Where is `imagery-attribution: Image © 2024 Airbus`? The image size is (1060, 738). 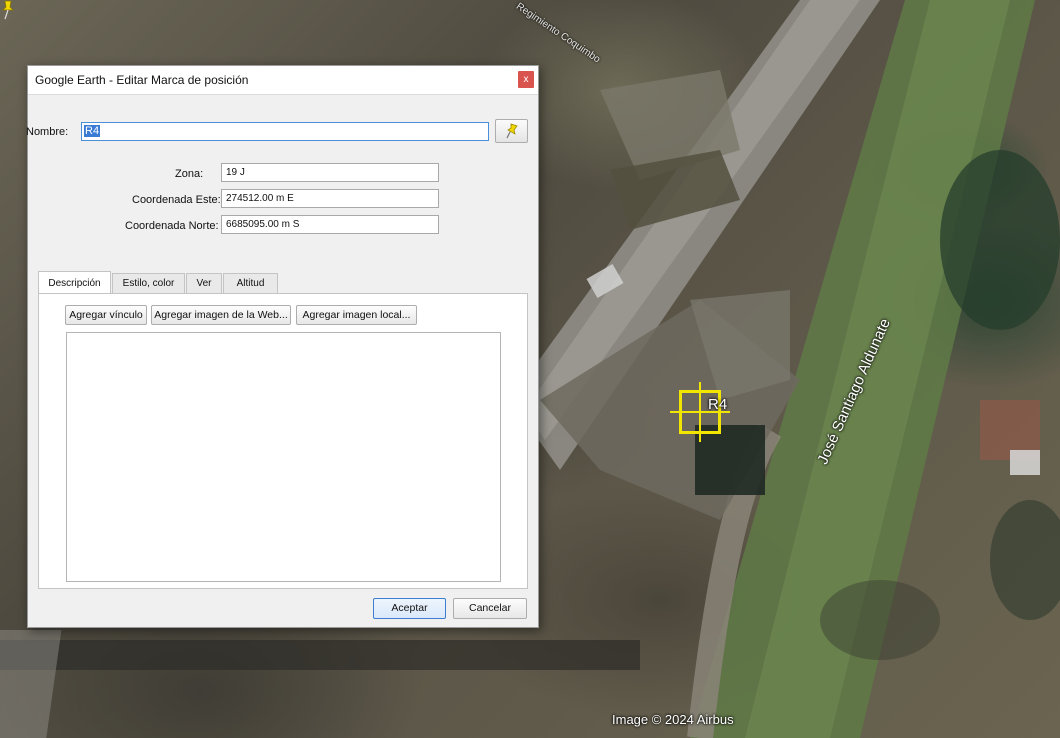
imagery-attribution: Image © 2024 Airbus is located at coordinates (673, 719).